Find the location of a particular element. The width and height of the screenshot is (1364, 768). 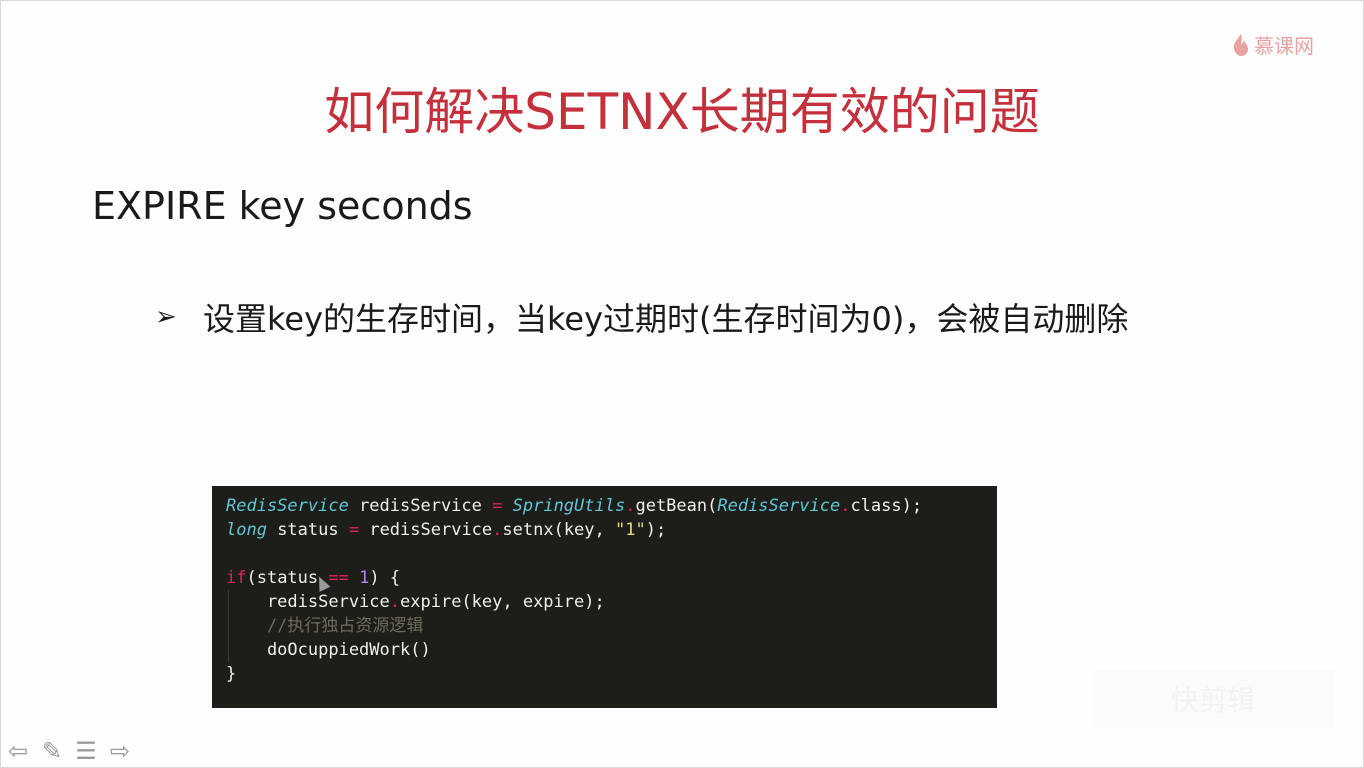

menu-icon: ☰ is located at coordinates (86, 751).